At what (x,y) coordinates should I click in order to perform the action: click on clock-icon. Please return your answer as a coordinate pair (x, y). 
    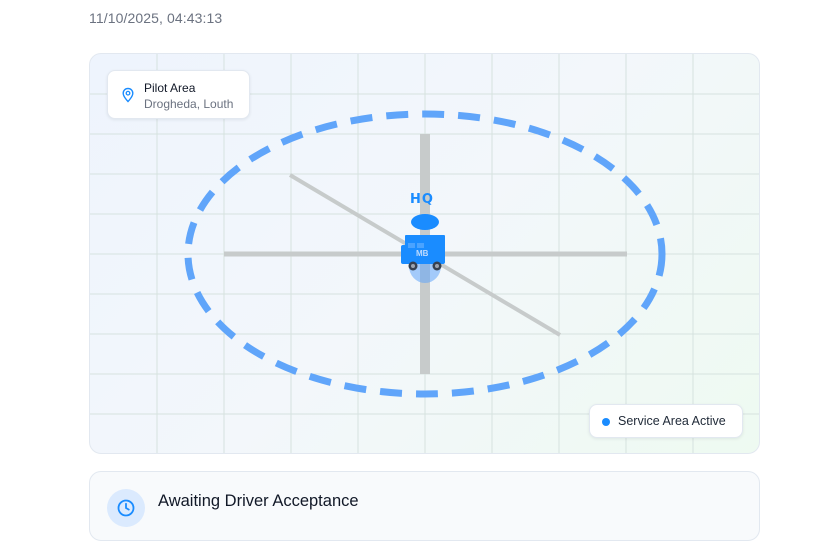
    Looking at the image, I should click on (126, 508).